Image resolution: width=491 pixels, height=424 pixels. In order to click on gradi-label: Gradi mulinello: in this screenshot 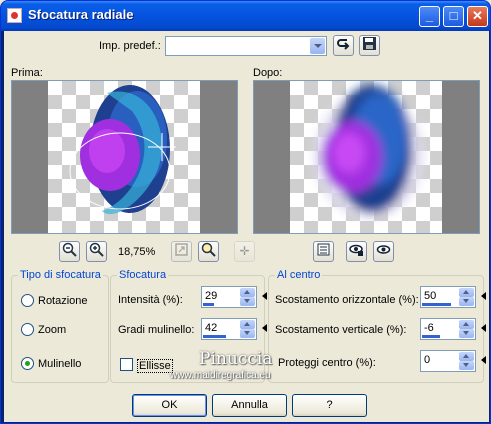, I will do `click(156, 330)`.